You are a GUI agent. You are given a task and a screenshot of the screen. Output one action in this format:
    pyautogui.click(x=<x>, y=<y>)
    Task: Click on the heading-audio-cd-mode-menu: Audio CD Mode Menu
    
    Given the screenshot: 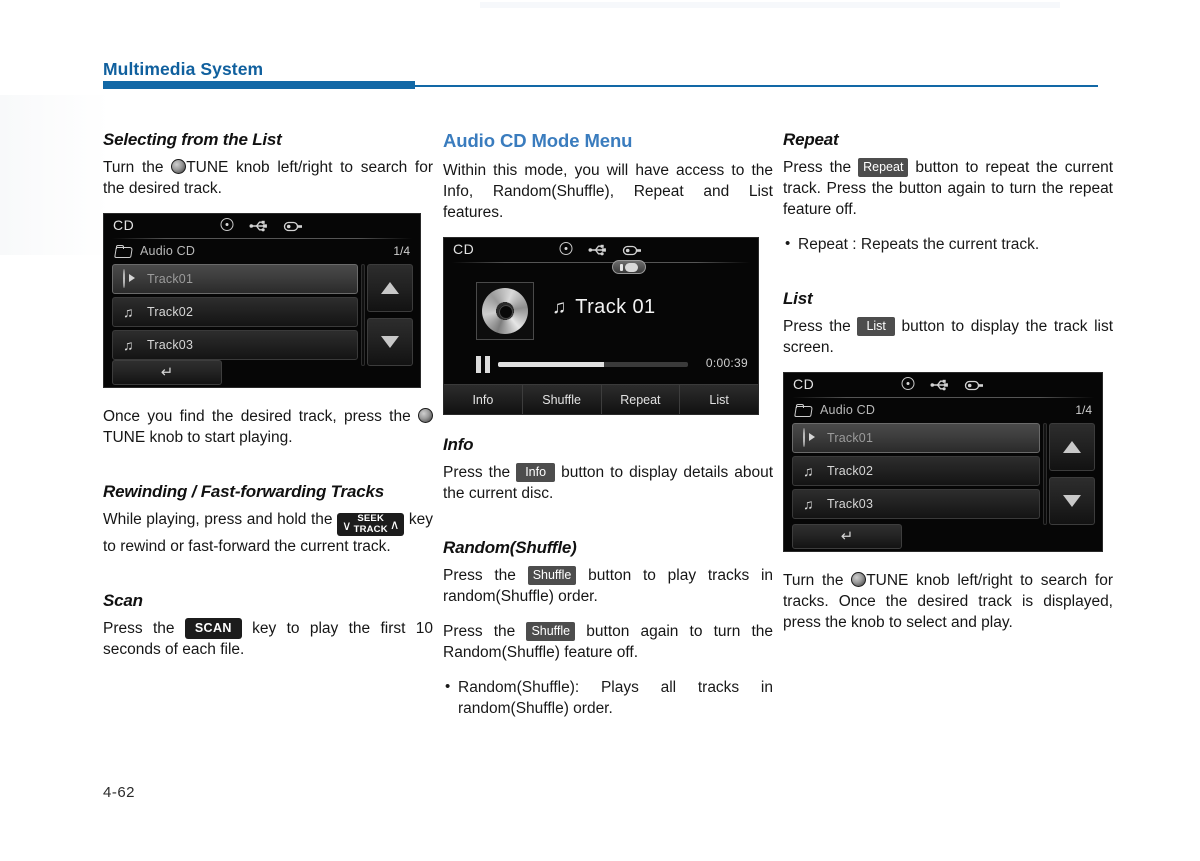 What is the action you would take?
    pyautogui.click(x=538, y=140)
    